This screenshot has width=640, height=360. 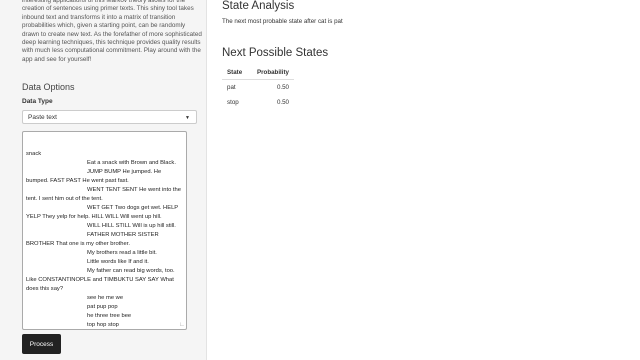 I want to click on text-line: My brothers read a little bit., so click(x=122, y=253).